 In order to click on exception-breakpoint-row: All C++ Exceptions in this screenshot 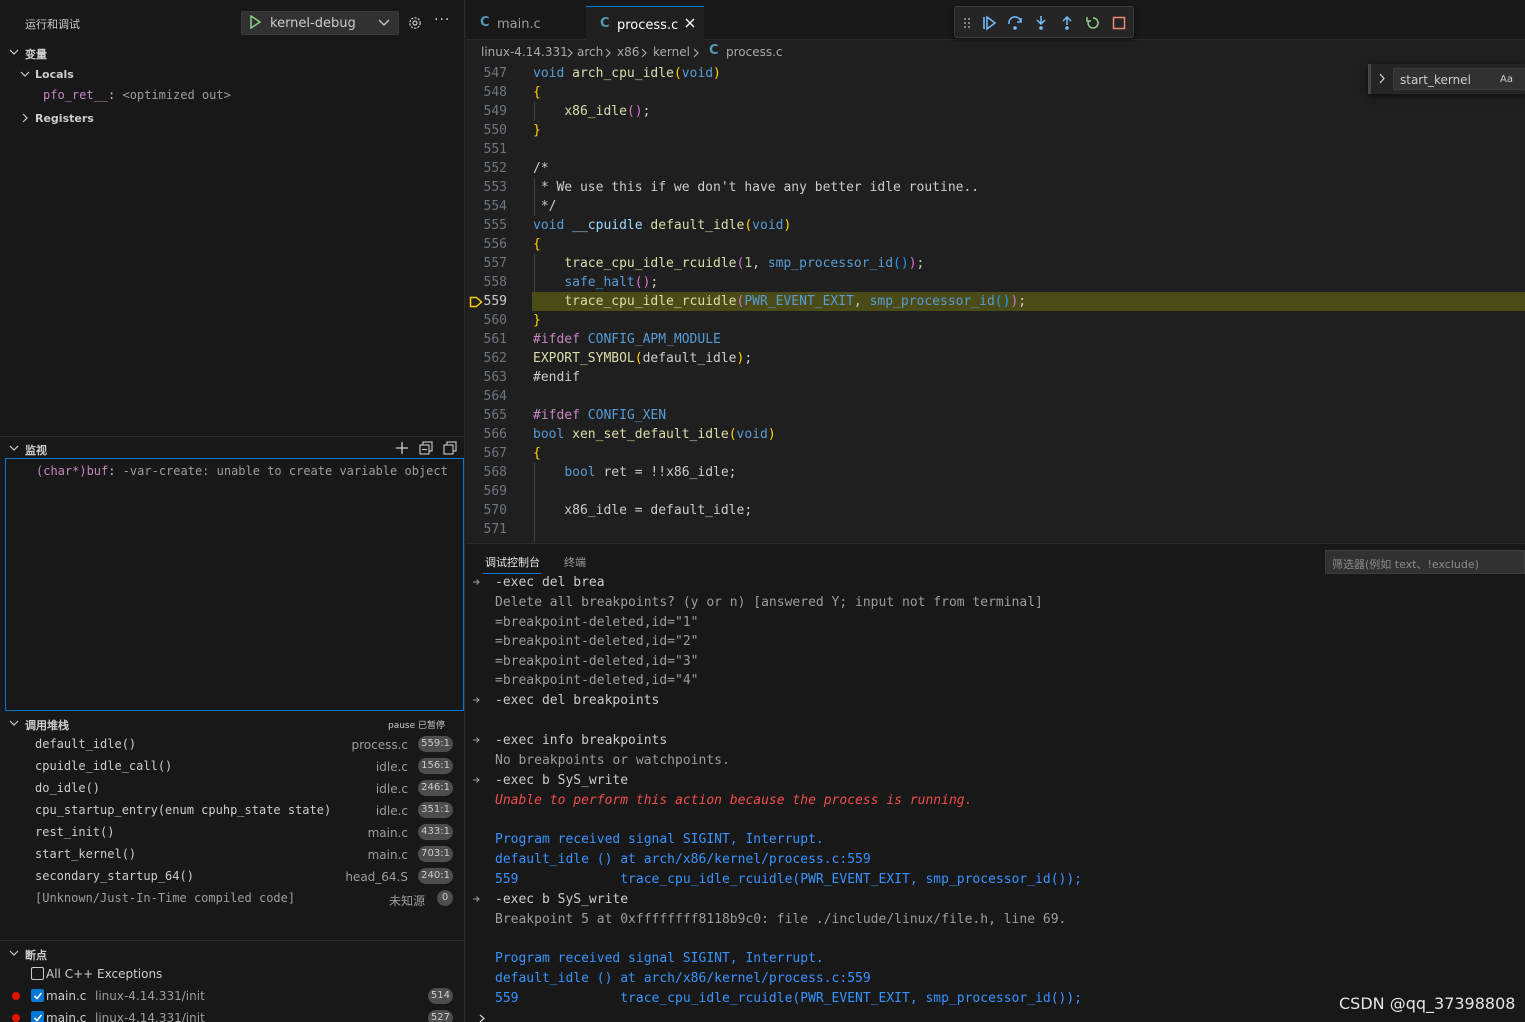, I will do `click(234, 974)`.